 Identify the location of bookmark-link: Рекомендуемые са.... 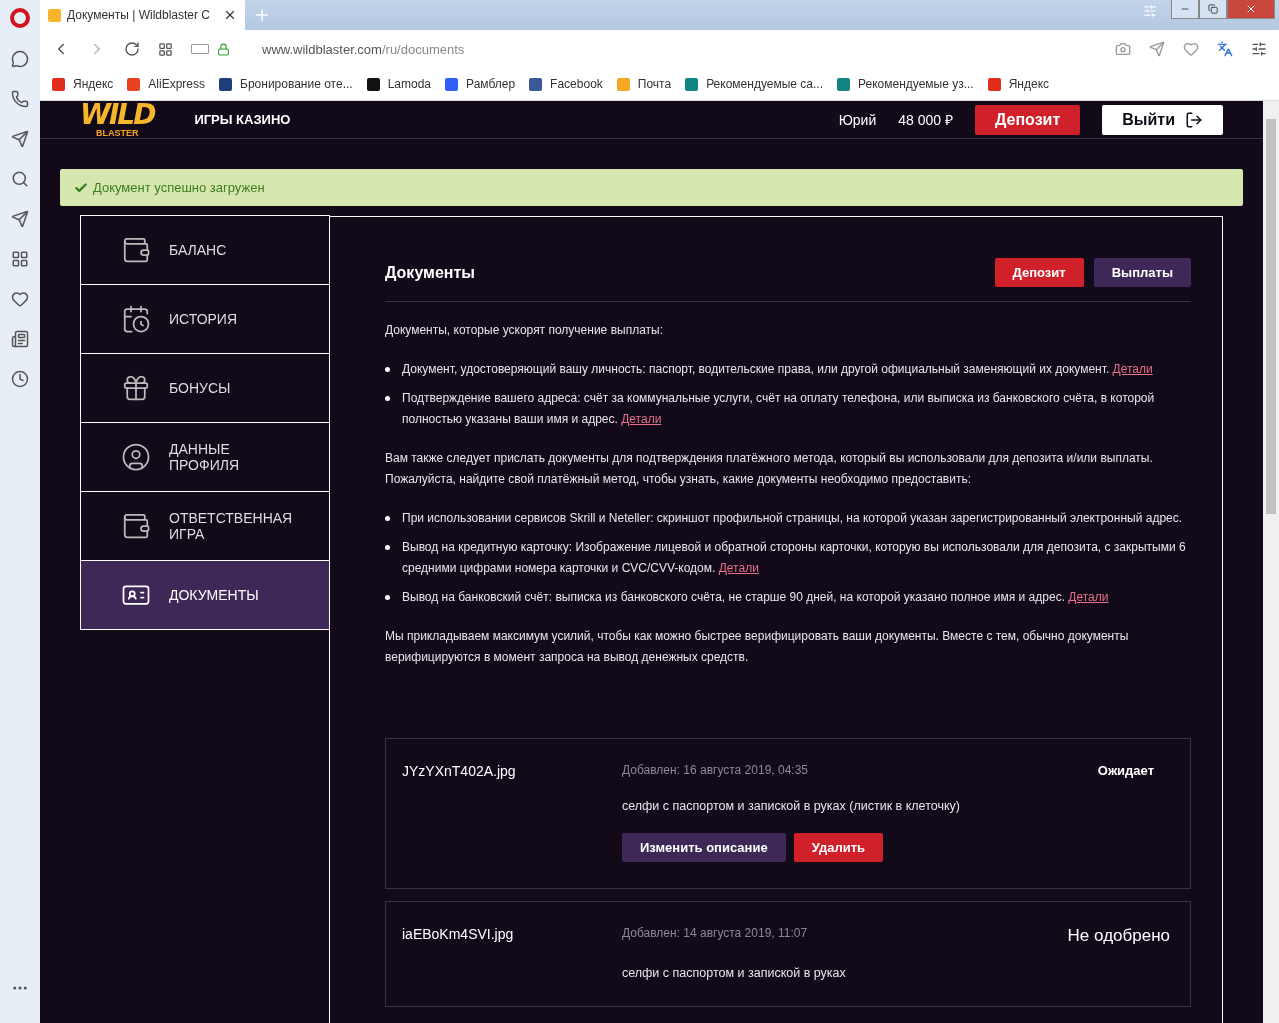
(754, 84).